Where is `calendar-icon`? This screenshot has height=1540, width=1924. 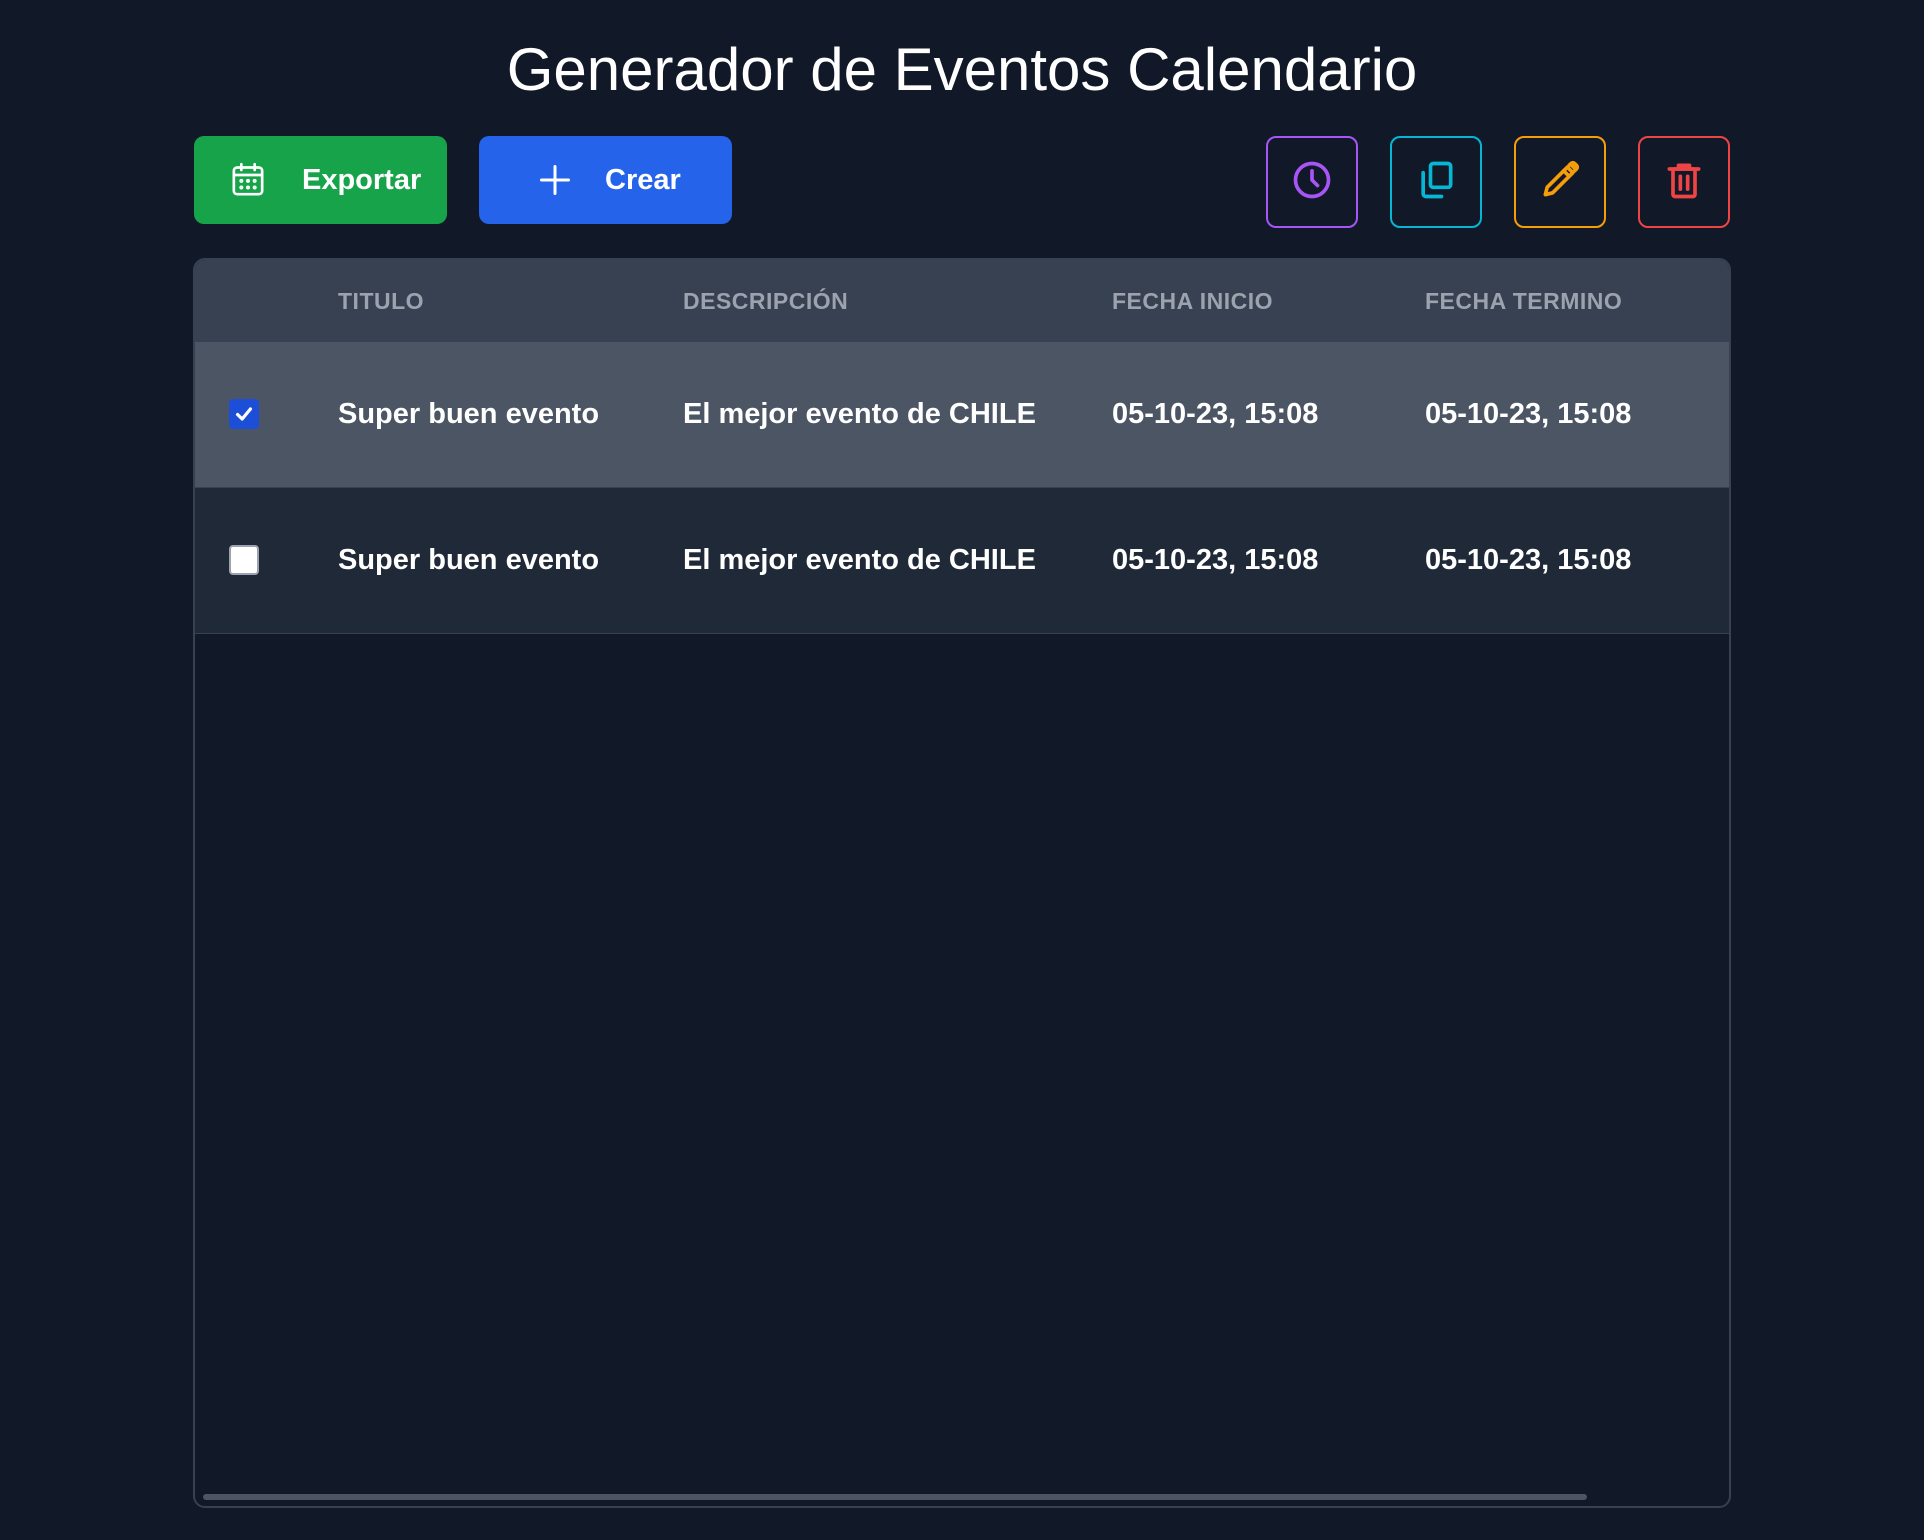 calendar-icon is located at coordinates (248, 180).